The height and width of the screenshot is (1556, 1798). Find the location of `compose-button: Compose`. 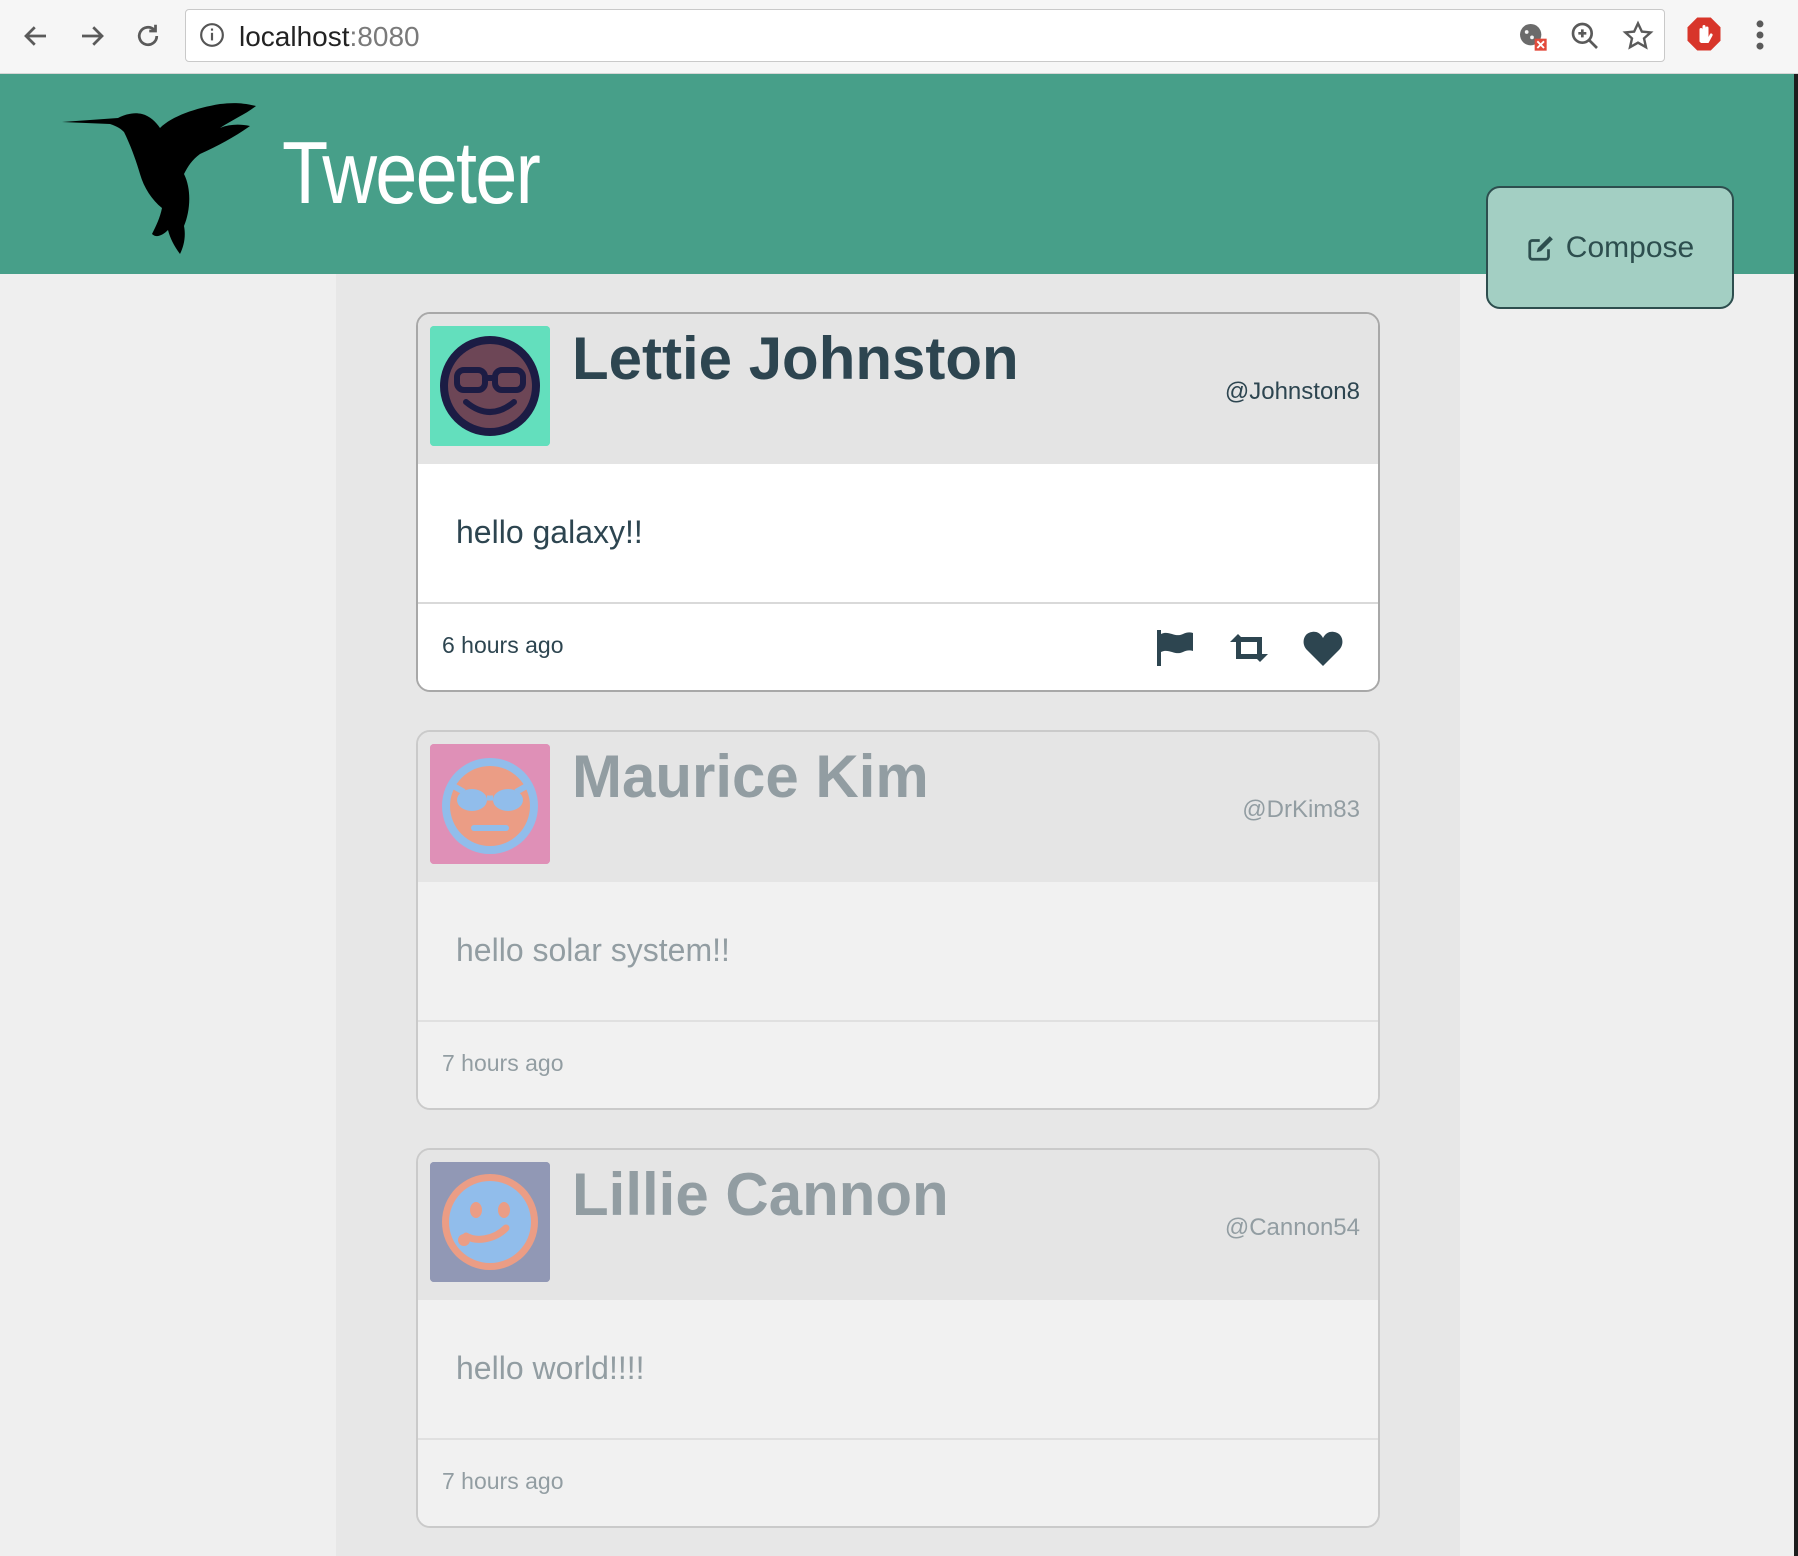

compose-button: Compose is located at coordinates (1610, 247).